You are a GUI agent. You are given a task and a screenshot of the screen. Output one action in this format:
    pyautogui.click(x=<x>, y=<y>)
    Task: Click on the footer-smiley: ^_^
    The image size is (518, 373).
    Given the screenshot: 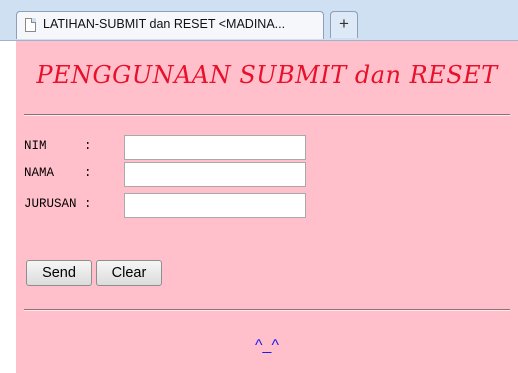 What is the action you would take?
    pyautogui.click(x=267, y=345)
    